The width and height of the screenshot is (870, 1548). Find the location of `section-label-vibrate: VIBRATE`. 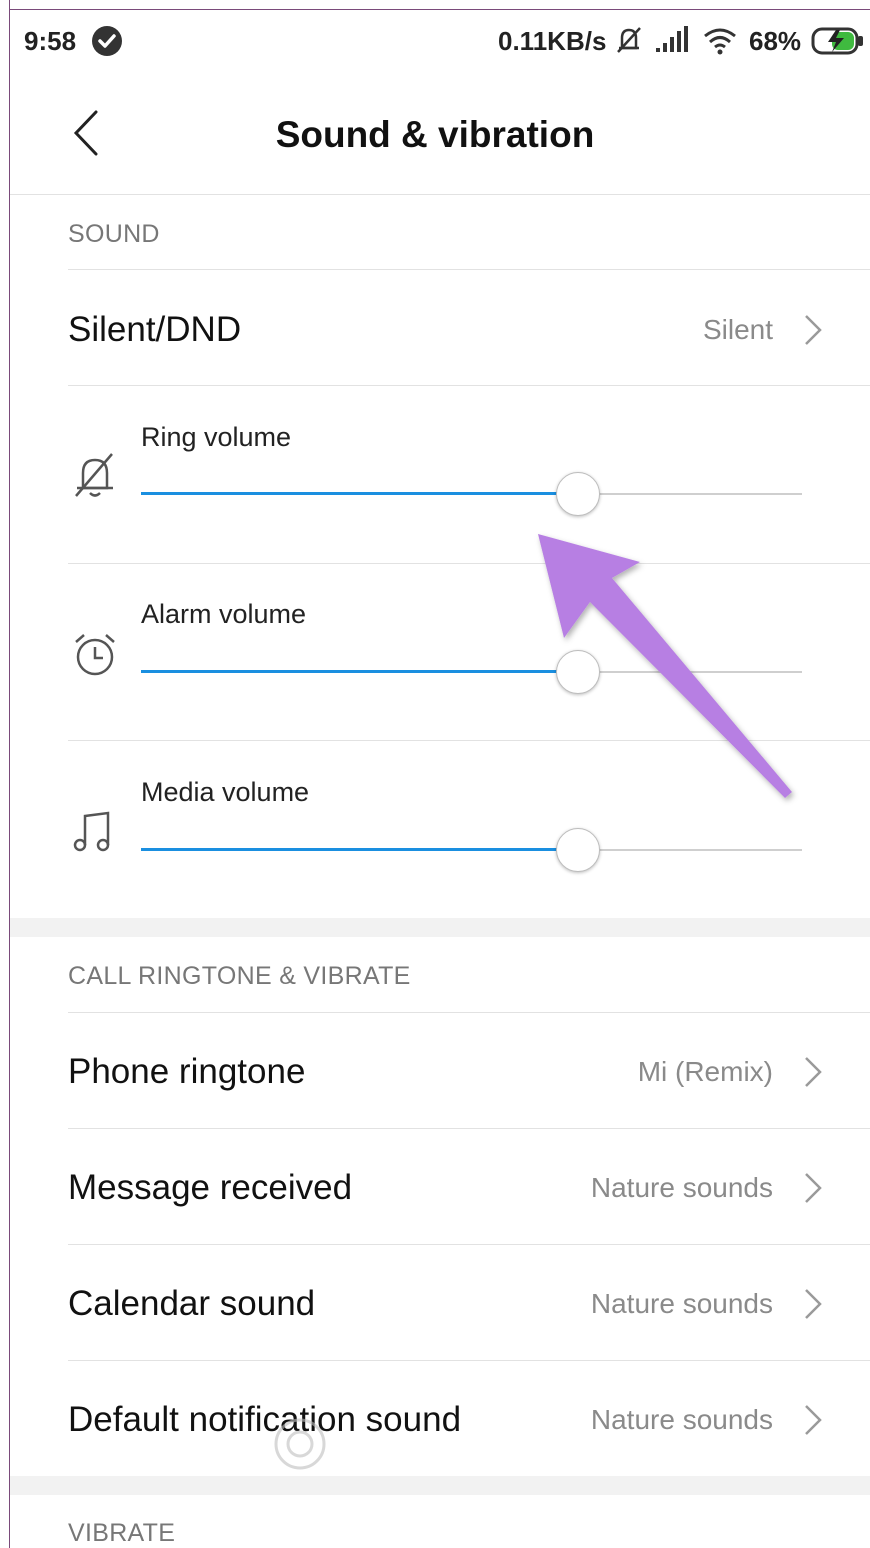

section-label-vibrate: VIBRATE is located at coordinates (122, 1533).